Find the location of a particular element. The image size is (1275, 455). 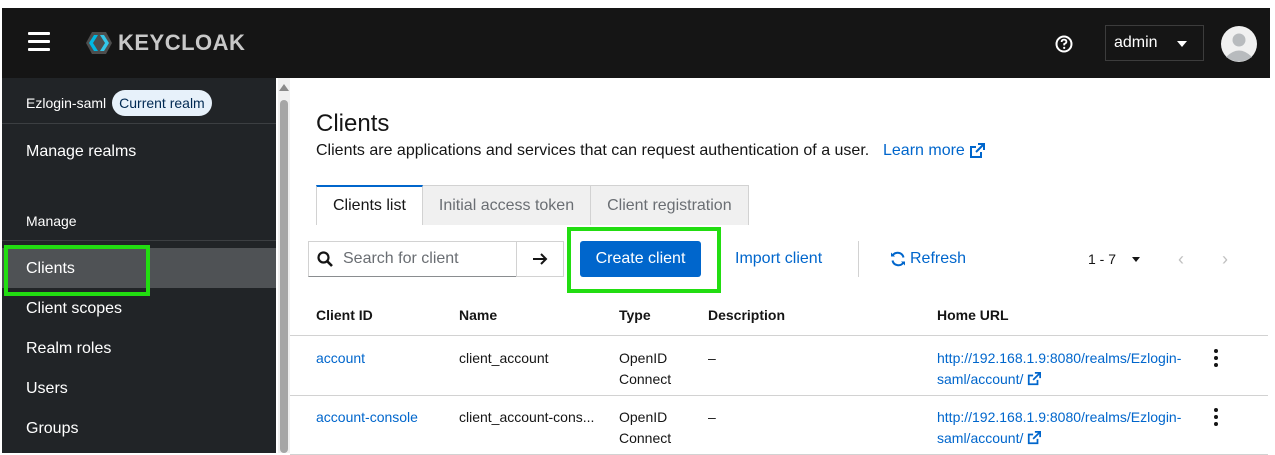

table-header: Client ID Name Type Description Home URL is located at coordinates (779, 315).